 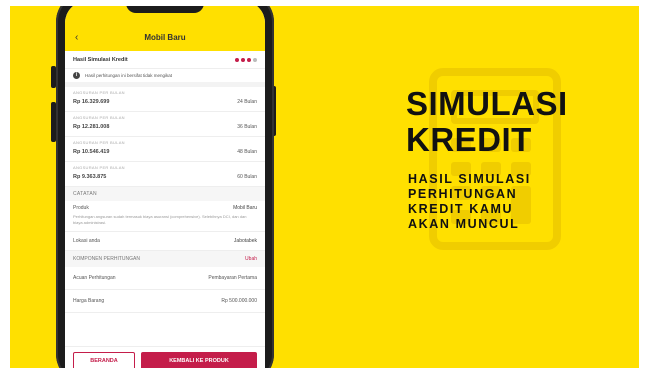 What do you see at coordinates (165, 9) in the screenshot?
I see `phone-notch` at bounding box center [165, 9].